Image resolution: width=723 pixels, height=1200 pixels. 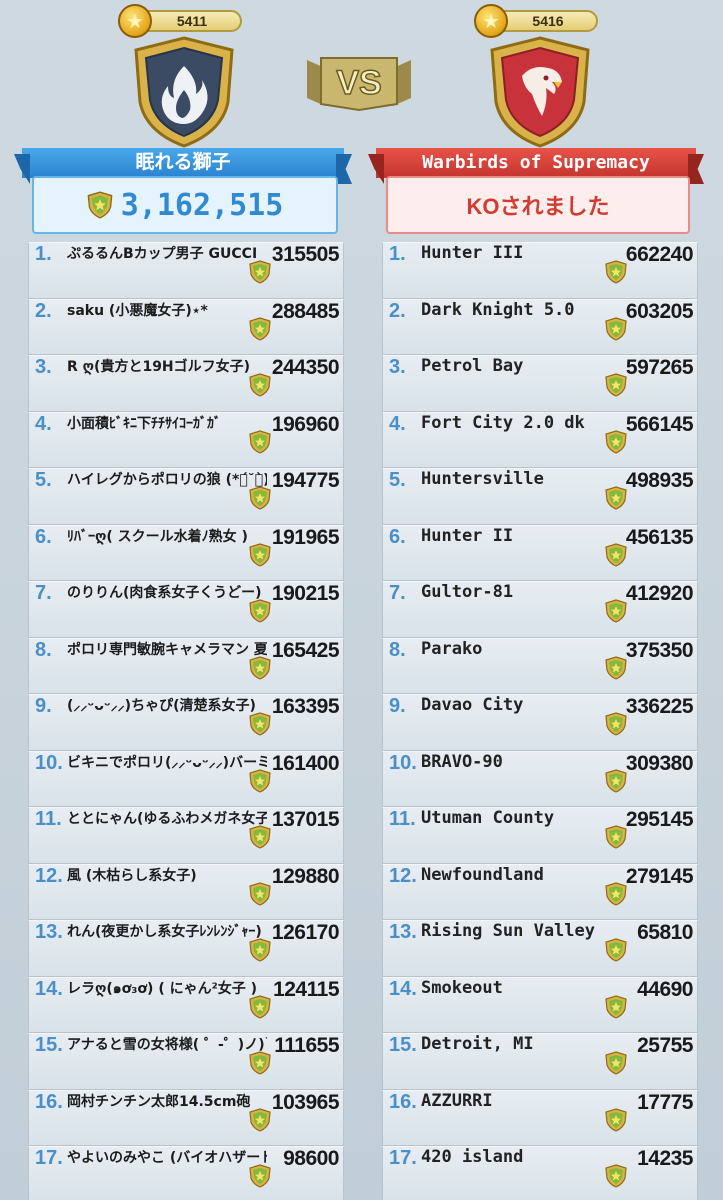 I want to click on member-row: 6. ﾘﾊﾞｰღ( スクール水着ﾉ熟女 ) 191965, so click(x=186, y=552).